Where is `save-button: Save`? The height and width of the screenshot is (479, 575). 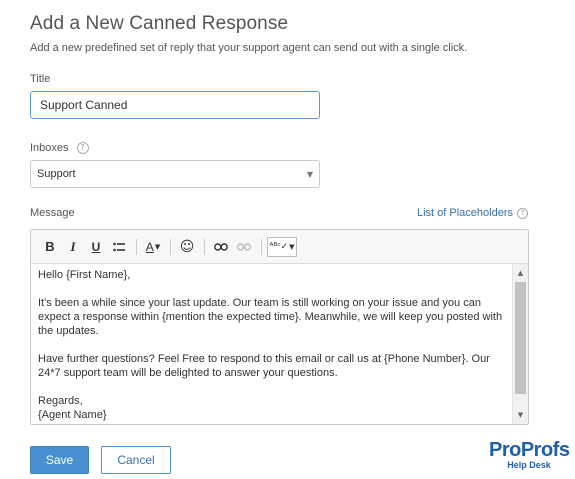 save-button: Save is located at coordinates (59, 460).